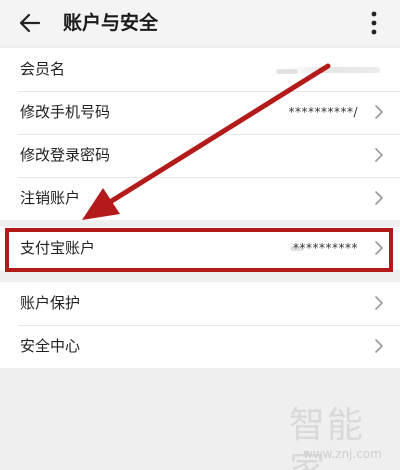  I want to click on row-label: 修改登录密码, so click(65, 155).